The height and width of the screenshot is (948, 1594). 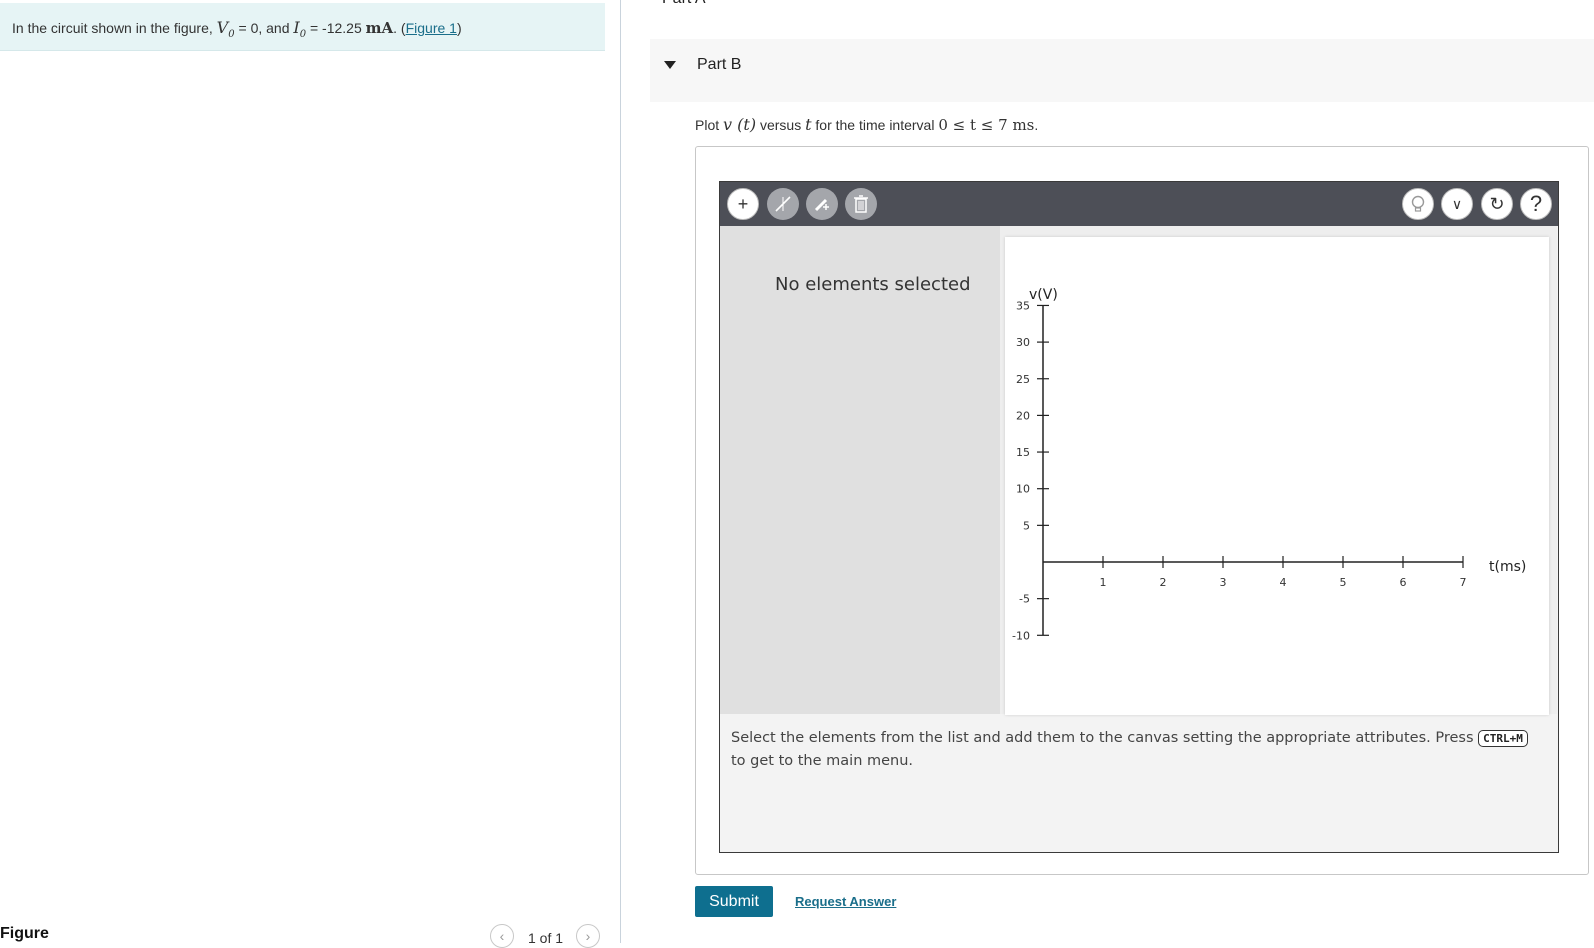 What do you see at coordinates (112, 28) in the screenshot?
I see `problem-intro: In the circuit shown in the figure,` at bounding box center [112, 28].